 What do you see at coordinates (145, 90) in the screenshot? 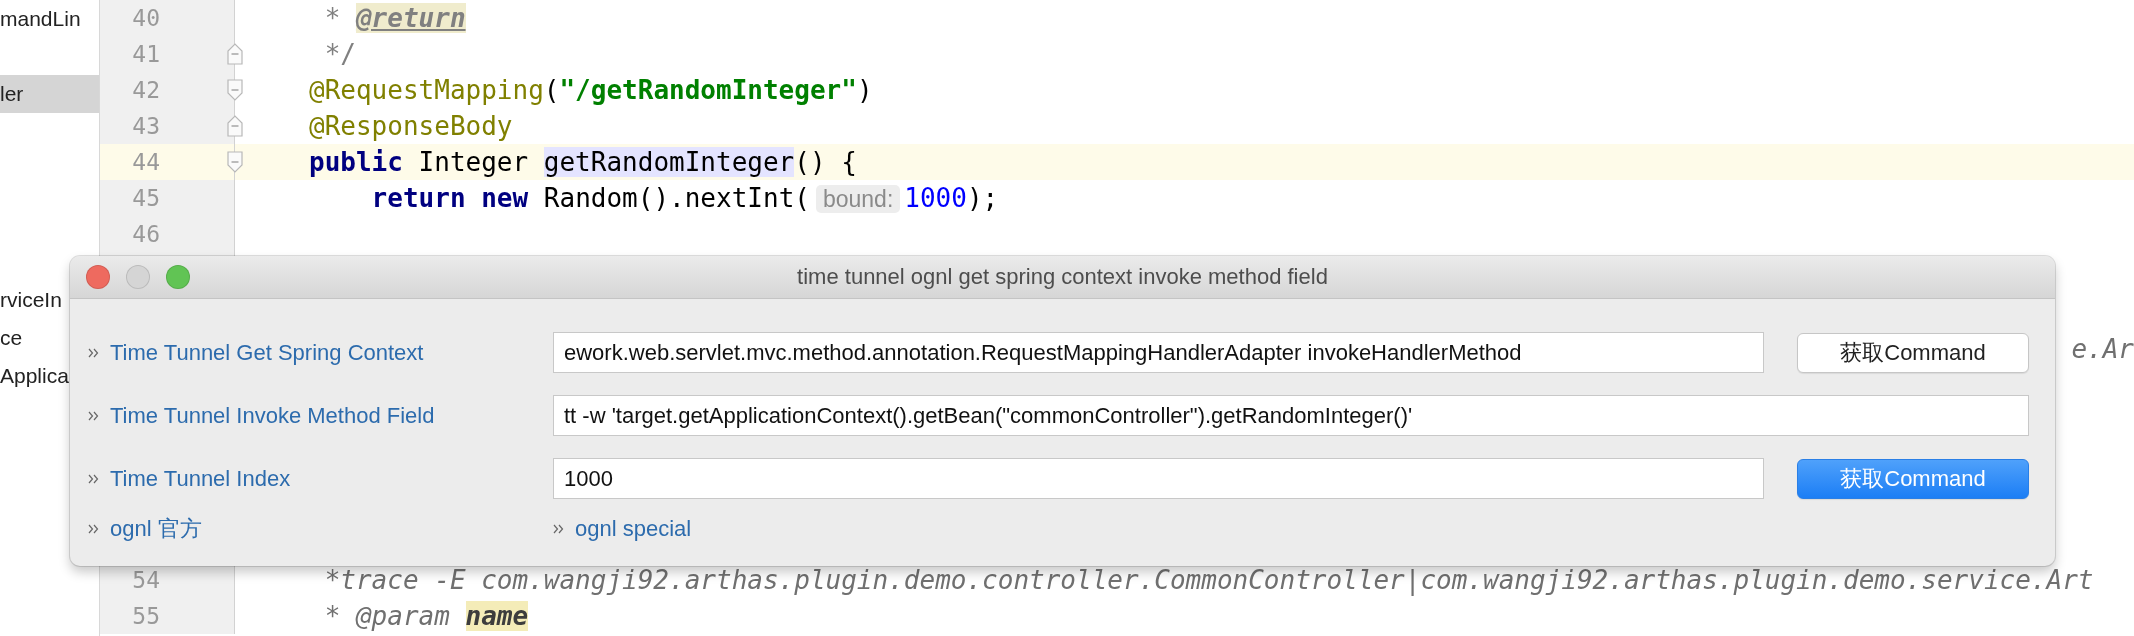
I see `line-number: 42` at bounding box center [145, 90].